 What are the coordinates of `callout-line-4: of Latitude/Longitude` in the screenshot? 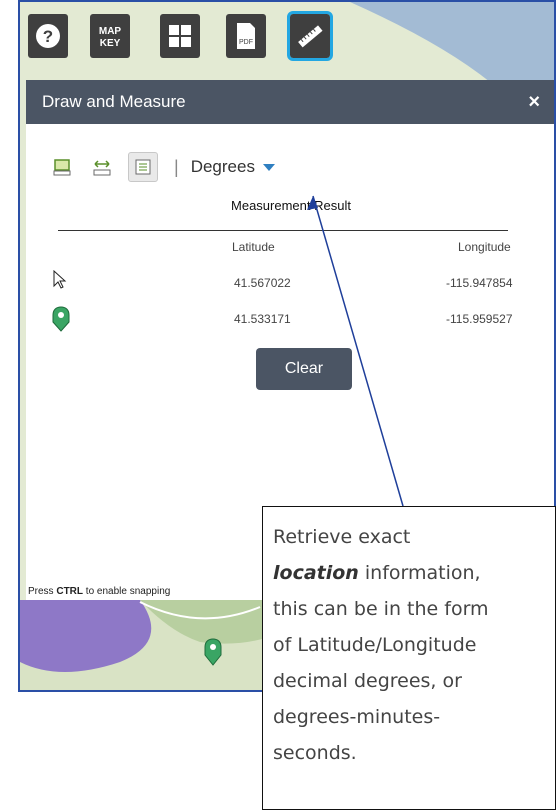 It's located at (375, 645).